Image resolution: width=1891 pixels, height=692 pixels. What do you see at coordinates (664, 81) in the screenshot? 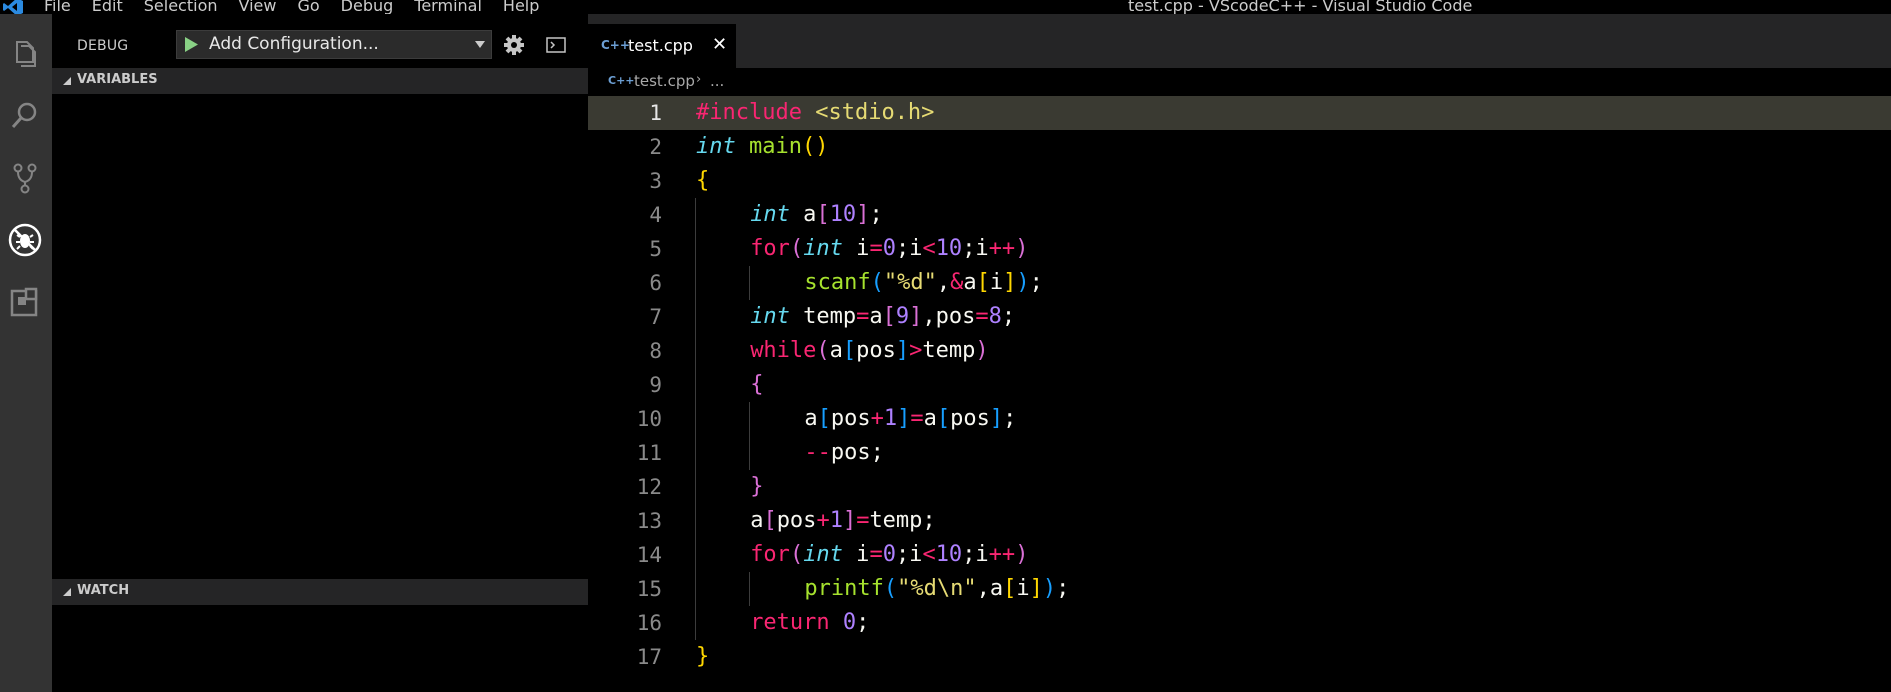
I see `breadcrumb-file: test.cpp` at bounding box center [664, 81].